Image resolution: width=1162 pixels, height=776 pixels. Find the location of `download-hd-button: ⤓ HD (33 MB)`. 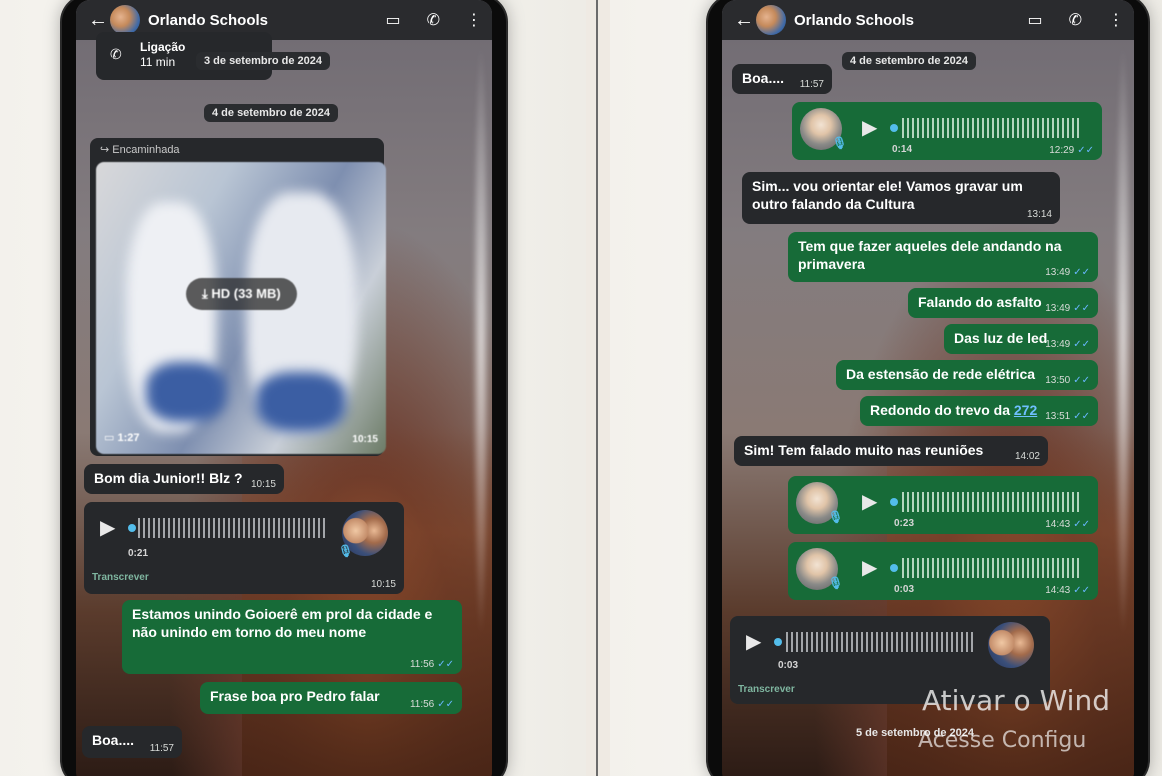

download-hd-button: ⤓ HD (33 MB) is located at coordinates (241, 294).